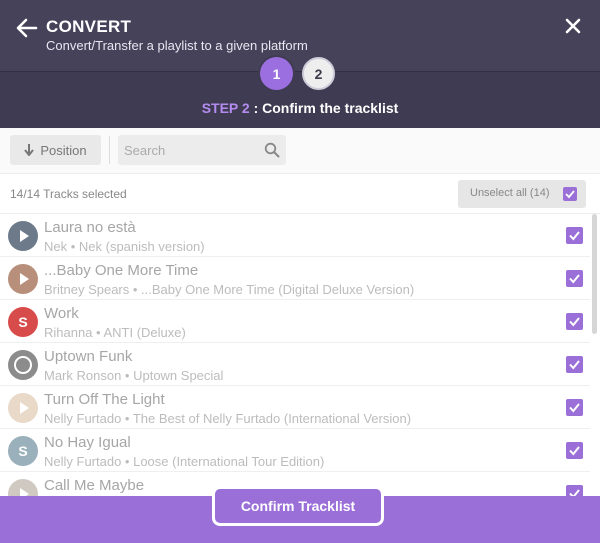 This screenshot has width=600, height=543. I want to click on back-button, so click(27, 28).